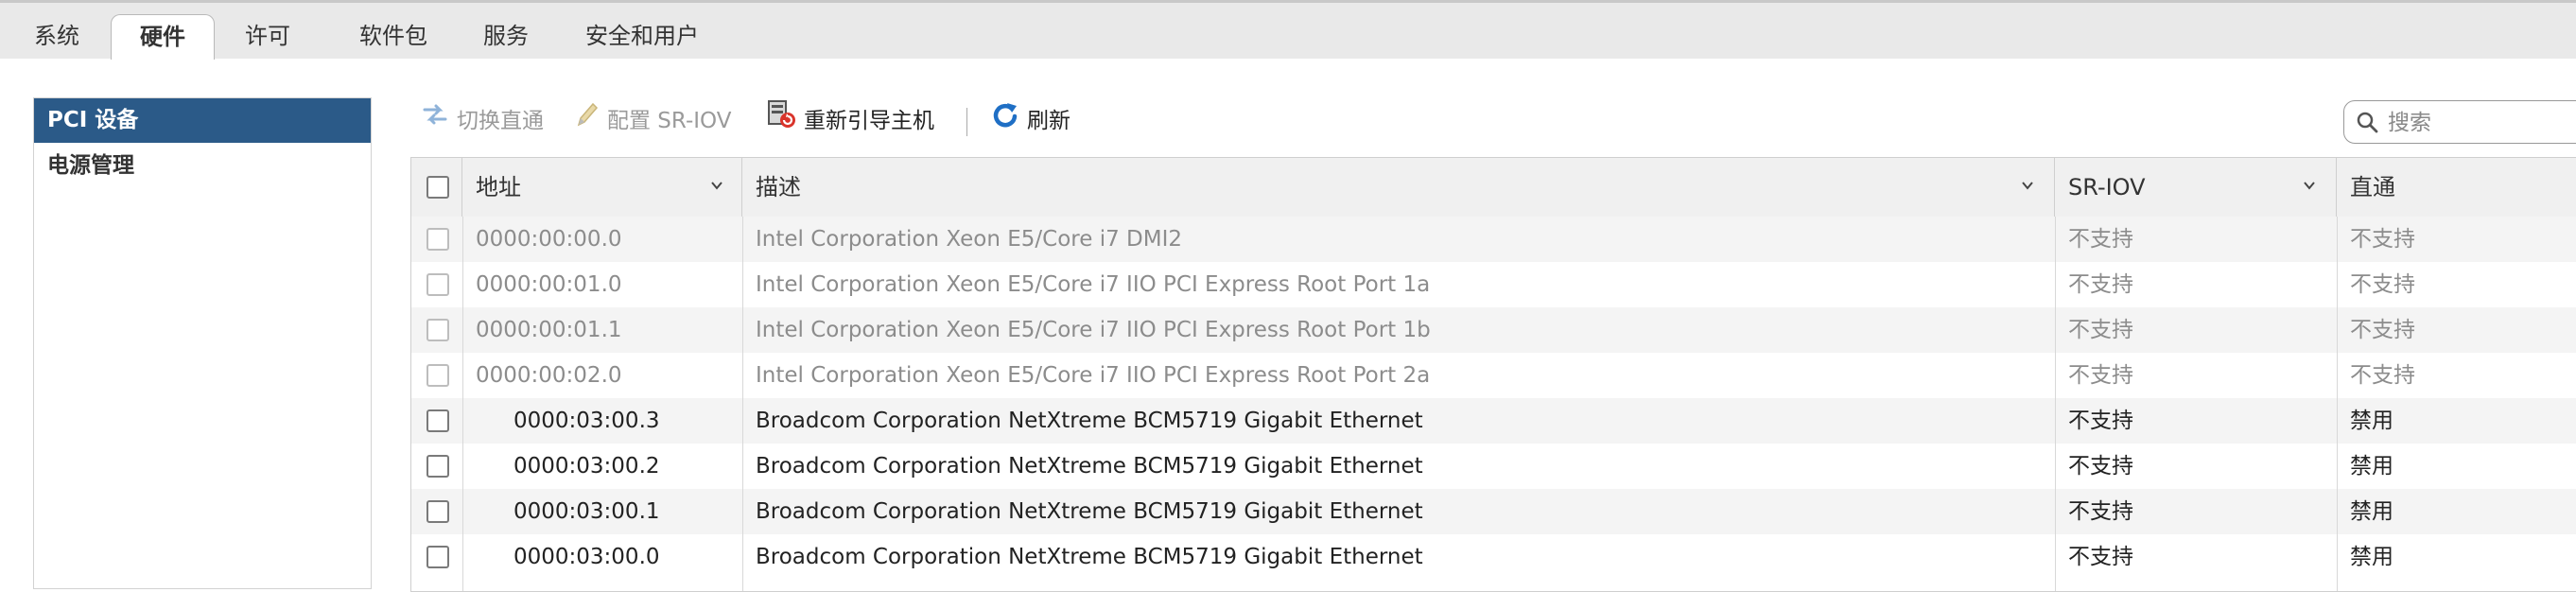 This screenshot has width=2576, height=592. What do you see at coordinates (587, 122) in the screenshot?
I see `pencil-icon` at bounding box center [587, 122].